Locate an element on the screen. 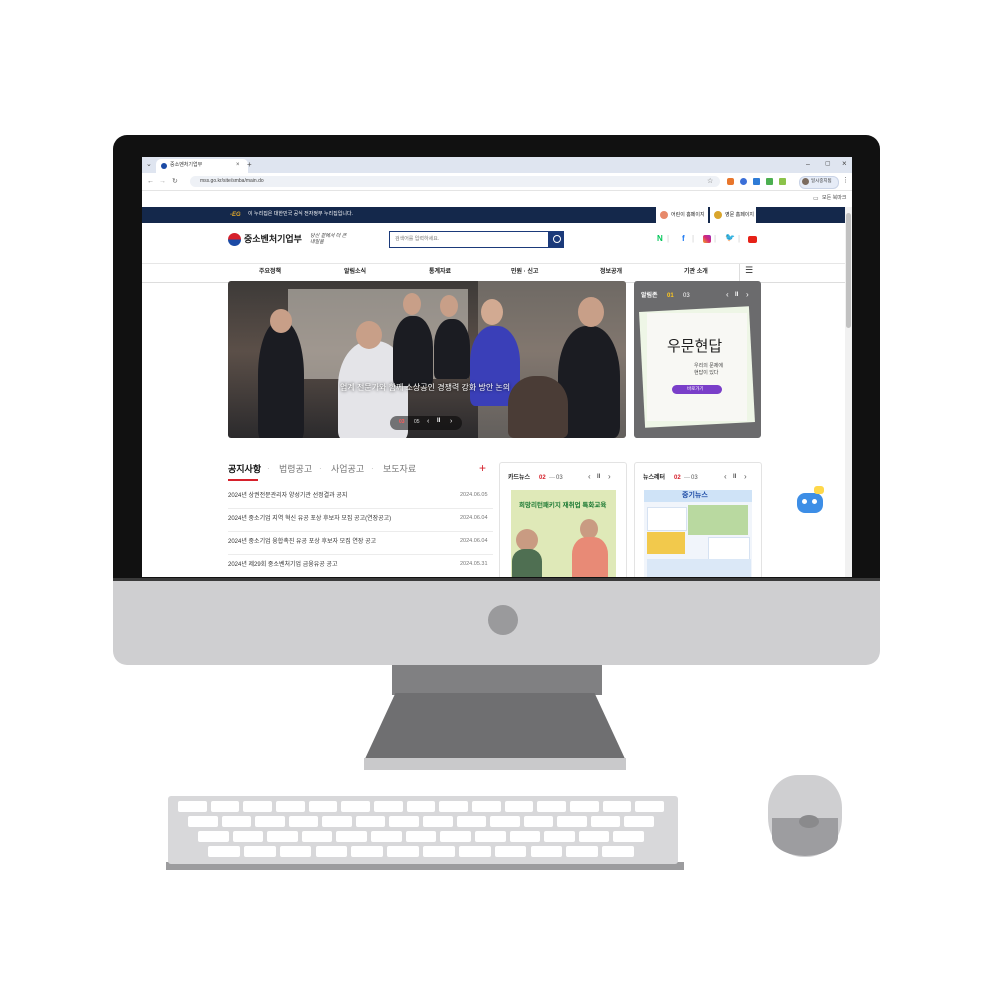 Image resolution: width=1000 pixels, height=1001 pixels. search-input is located at coordinates (465, 239).